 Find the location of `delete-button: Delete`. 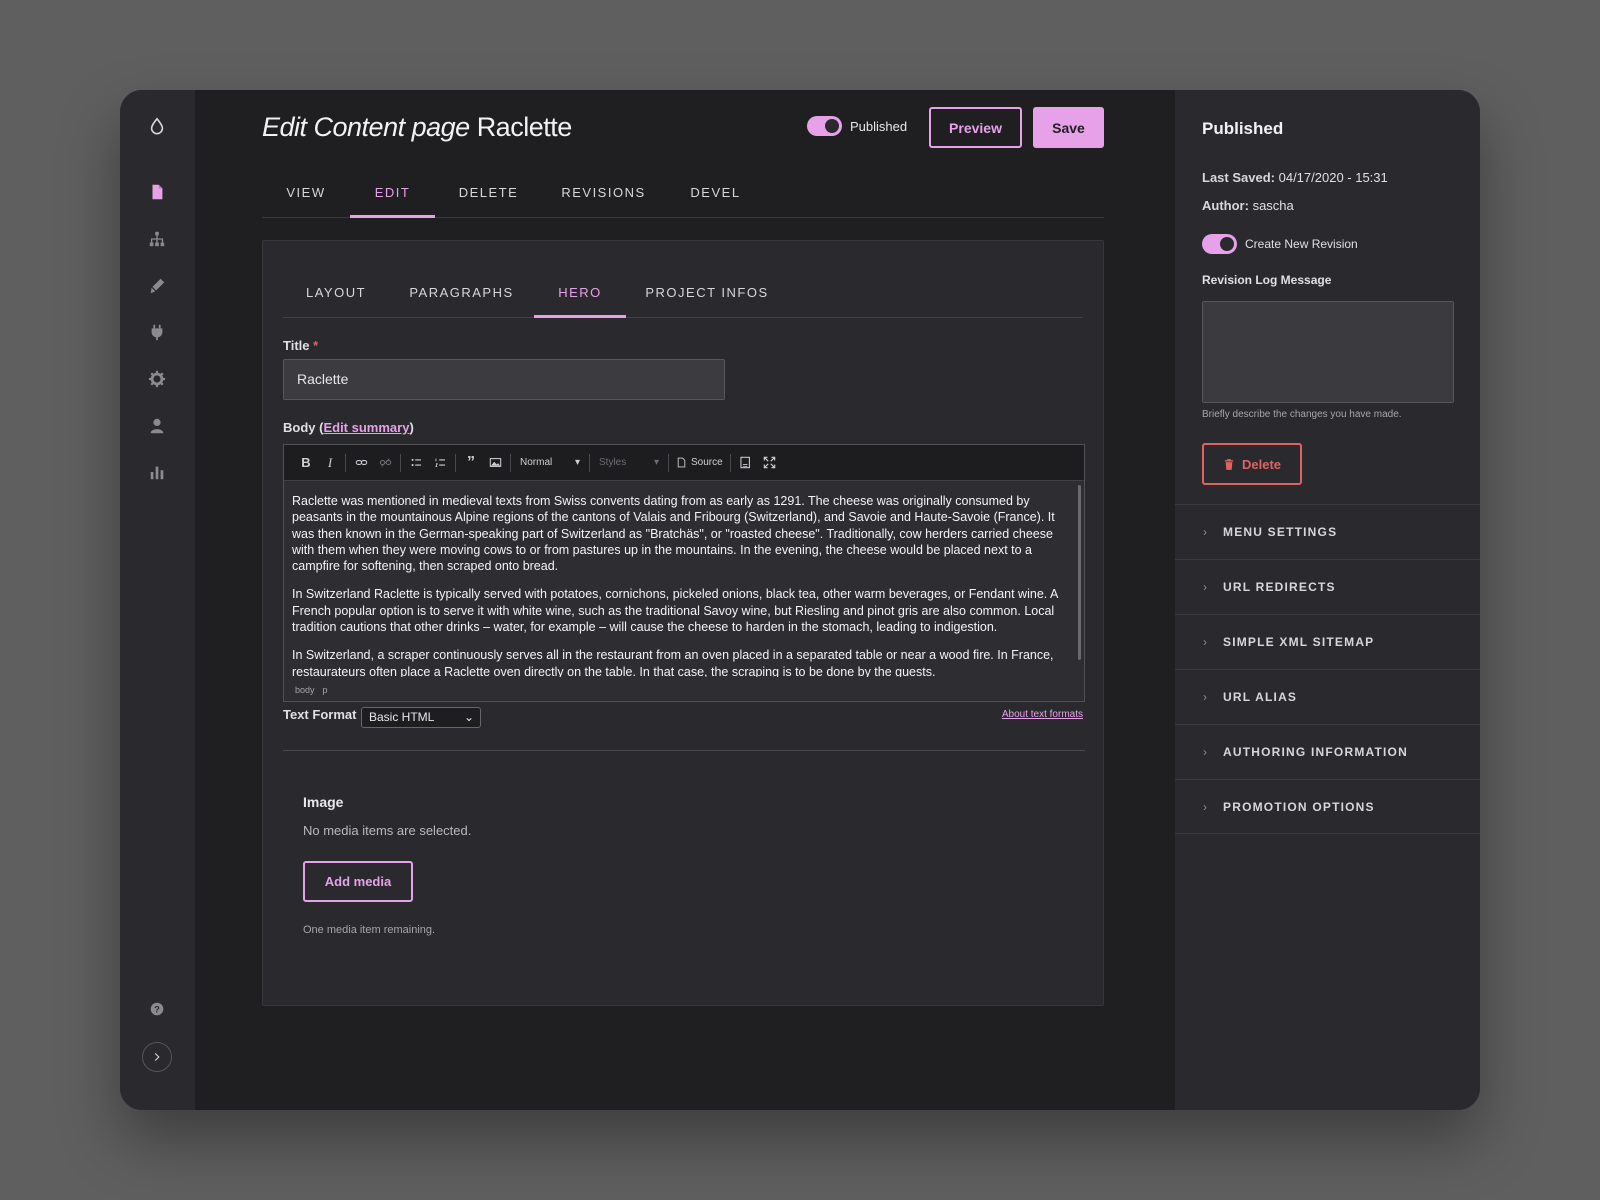

delete-button: Delete is located at coordinates (1252, 464).